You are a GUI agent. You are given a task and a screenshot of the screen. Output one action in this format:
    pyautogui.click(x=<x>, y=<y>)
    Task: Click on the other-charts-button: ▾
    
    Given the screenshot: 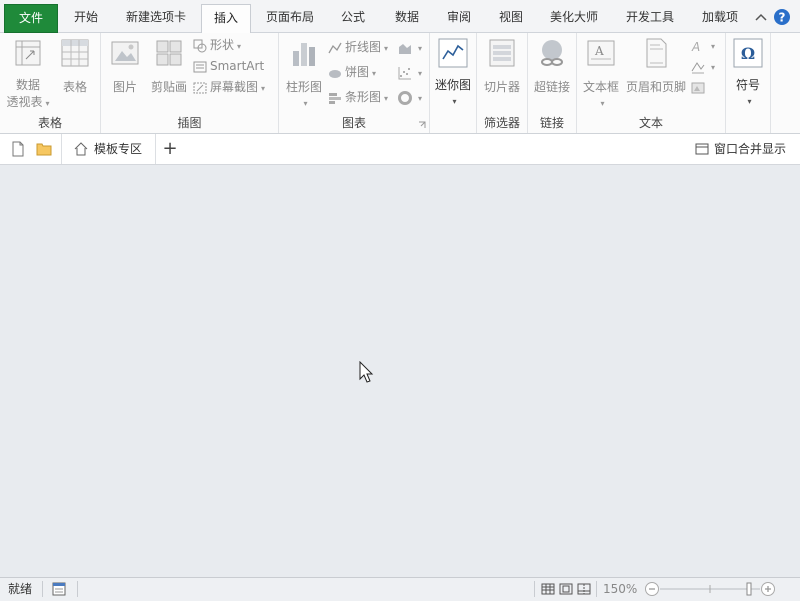 What is the action you would take?
    pyautogui.click(x=410, y=97)
    